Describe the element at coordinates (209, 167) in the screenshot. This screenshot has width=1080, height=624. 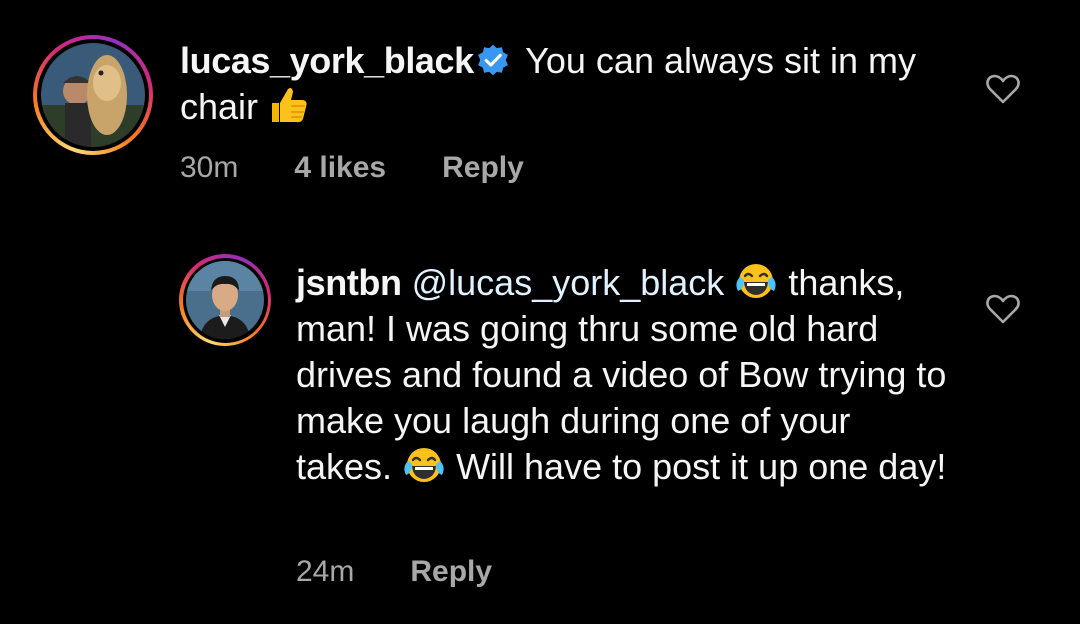
I see `timestamp: 30m` at that location.